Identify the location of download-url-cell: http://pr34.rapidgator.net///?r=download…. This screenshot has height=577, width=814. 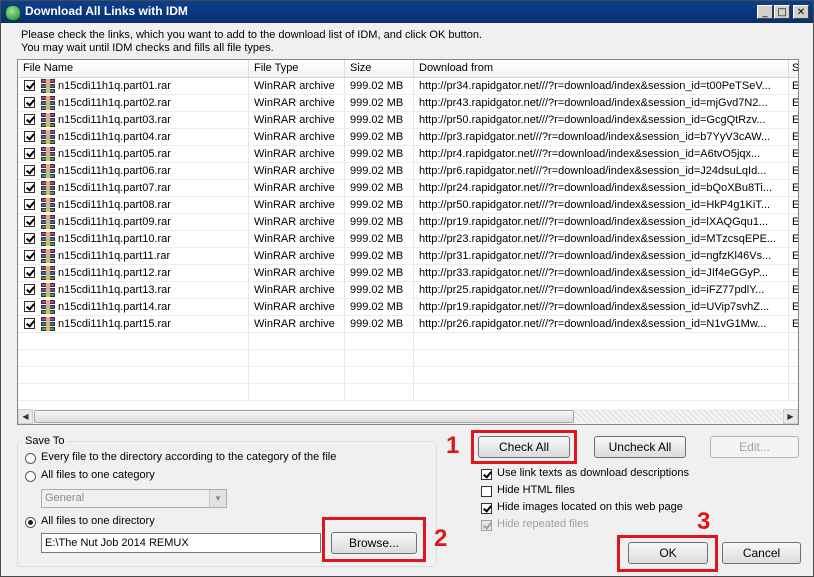
(601, 86).